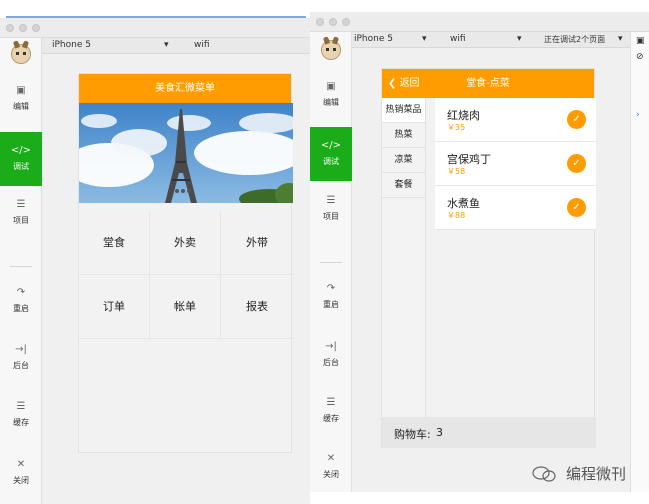  I want to click on right-sidebar: ▣ 编辑 </> 调试 ☰ 项目 ↷ 重启 →| 后台 ☰ 缓存 ✕ 关闭, so click(331, 262).